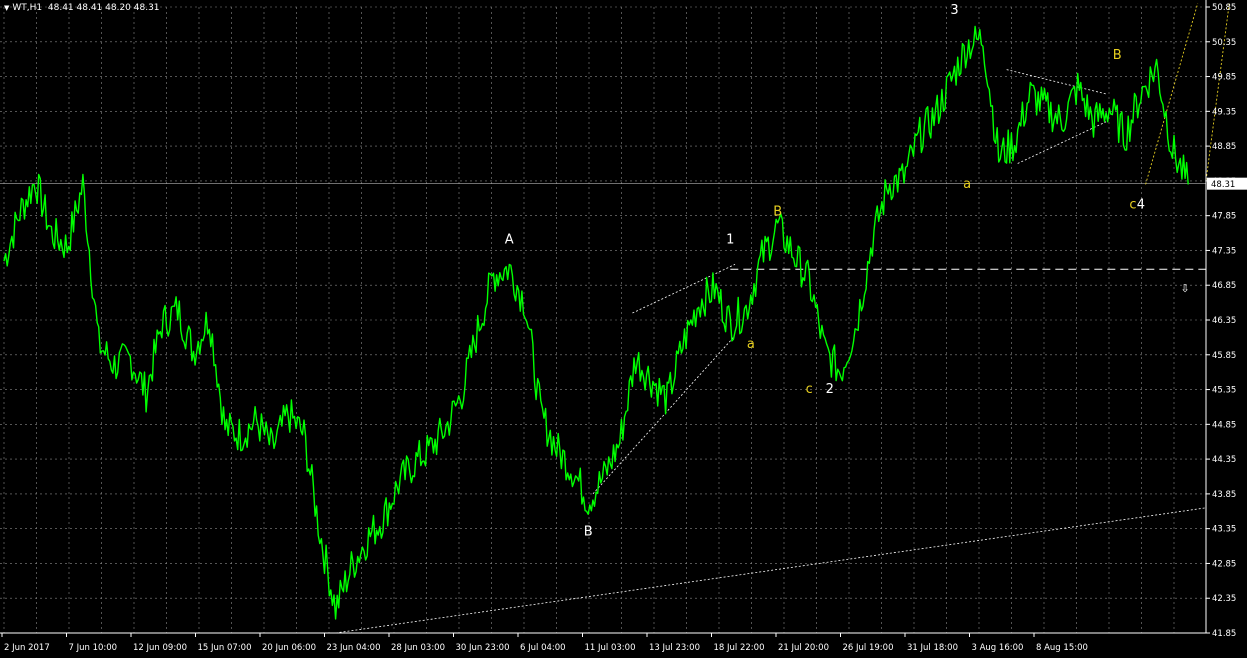  What do you see at coordinates (1224, 460) in the screenshot?
I see `price-tick-label: 44.35` at bounding box center [1224, 460].